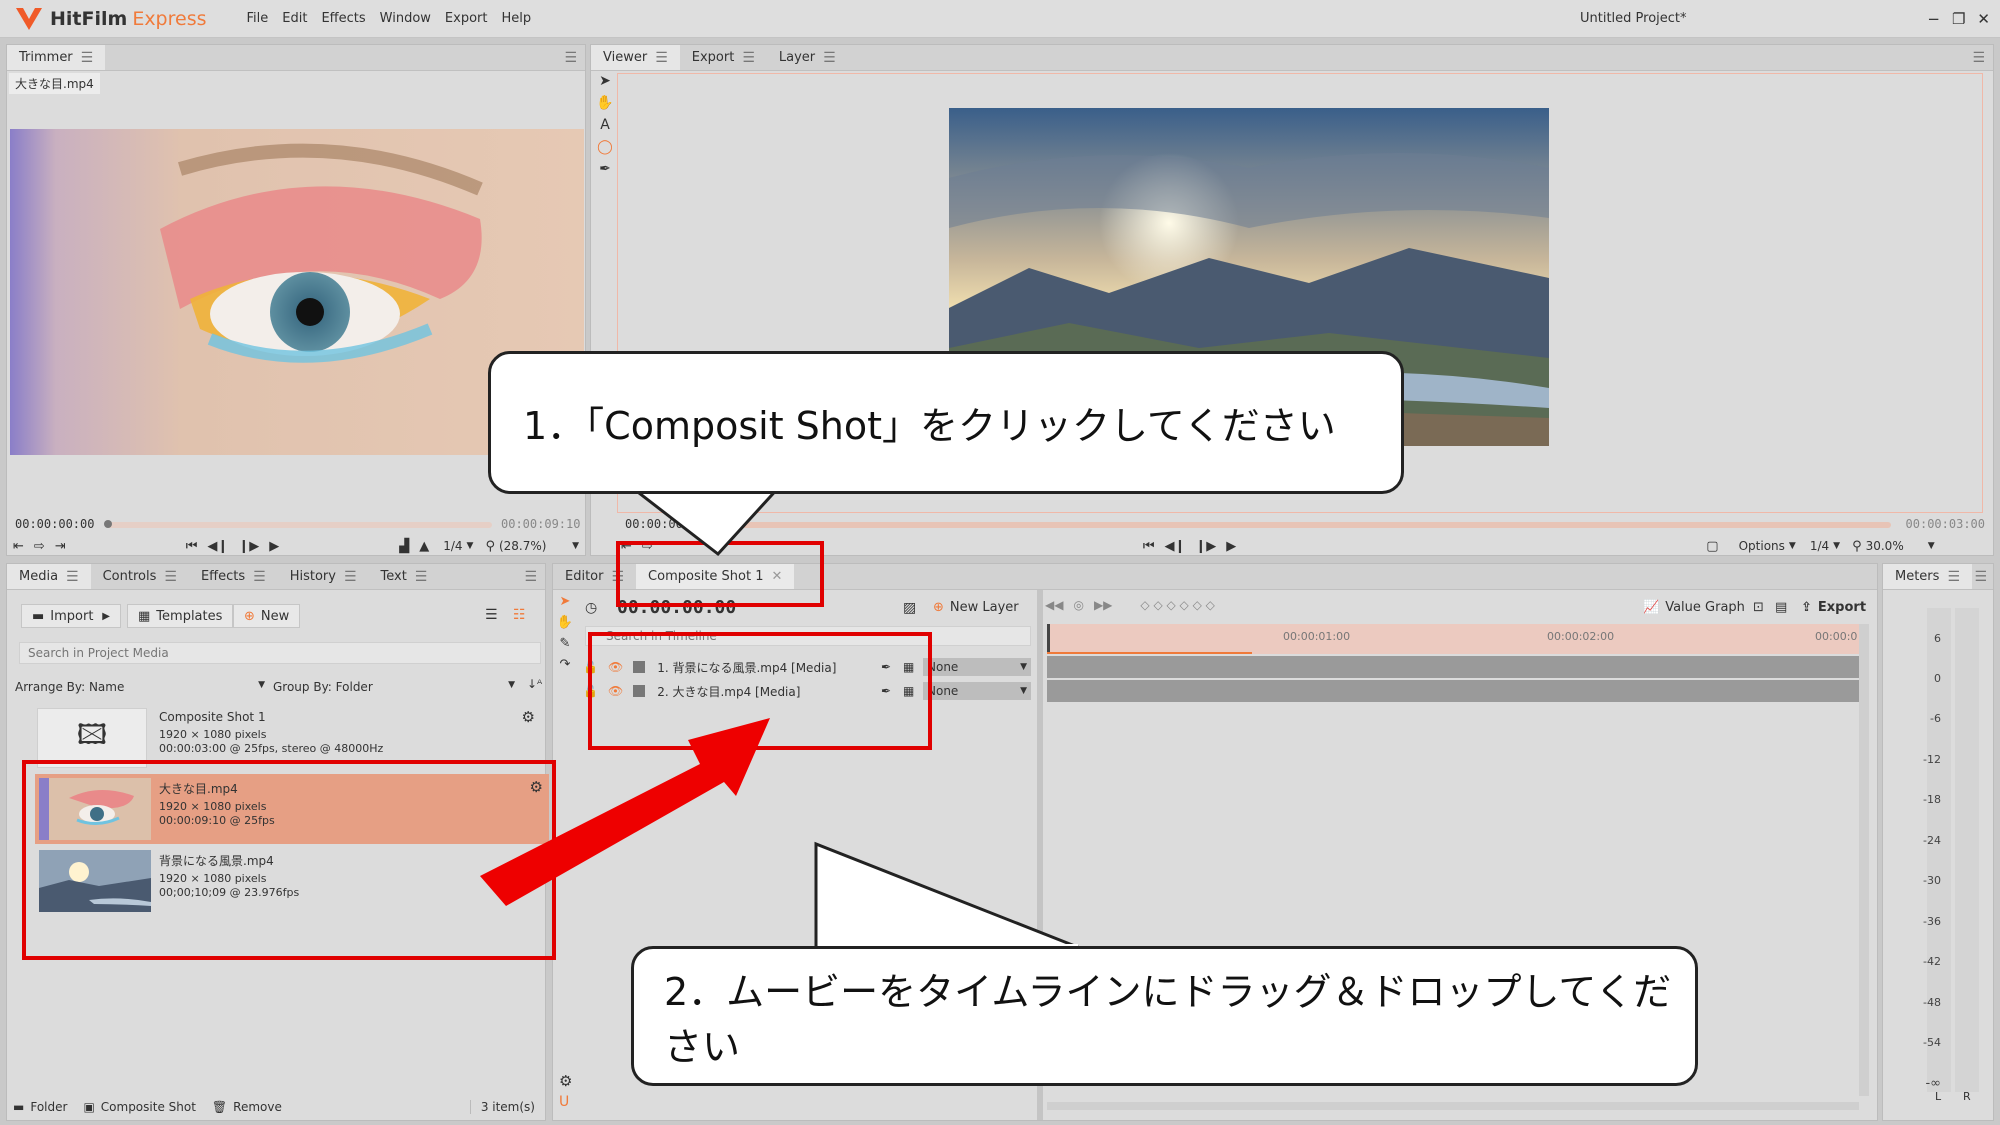 The height and width of the screenshot is (1125, 2000). Describe the element at coordinates (1864, 860) in the screenshot. I see `timeline-scrollbar` at that location.